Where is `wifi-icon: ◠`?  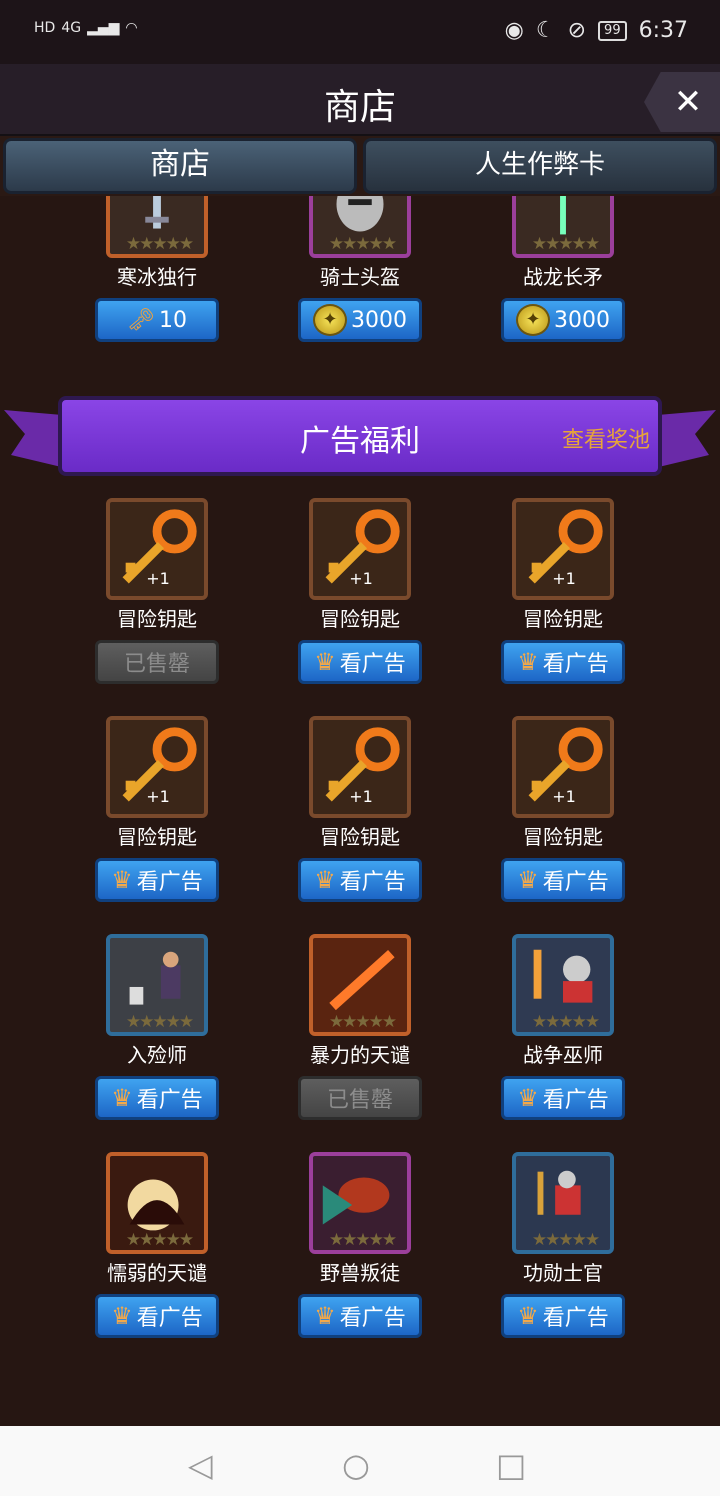 wifi-icon: ◠ is located at coordinates (131, 28).